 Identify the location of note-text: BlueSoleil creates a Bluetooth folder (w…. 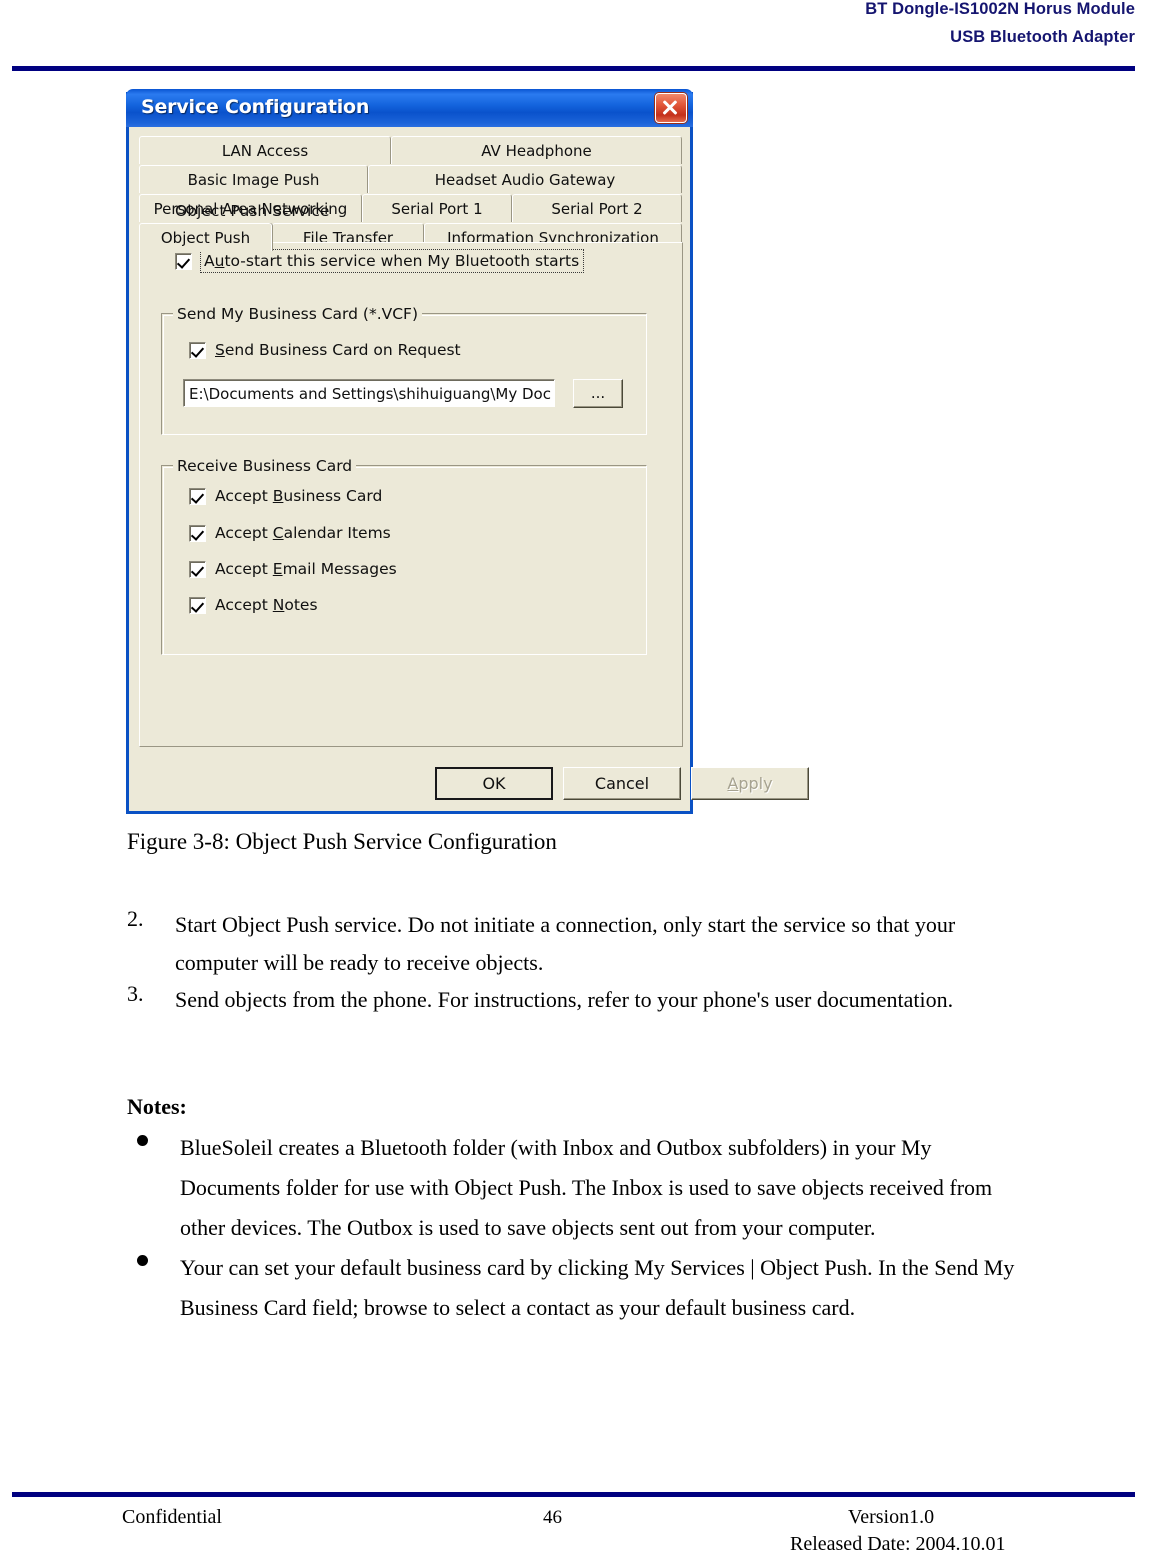
(586, 1187).